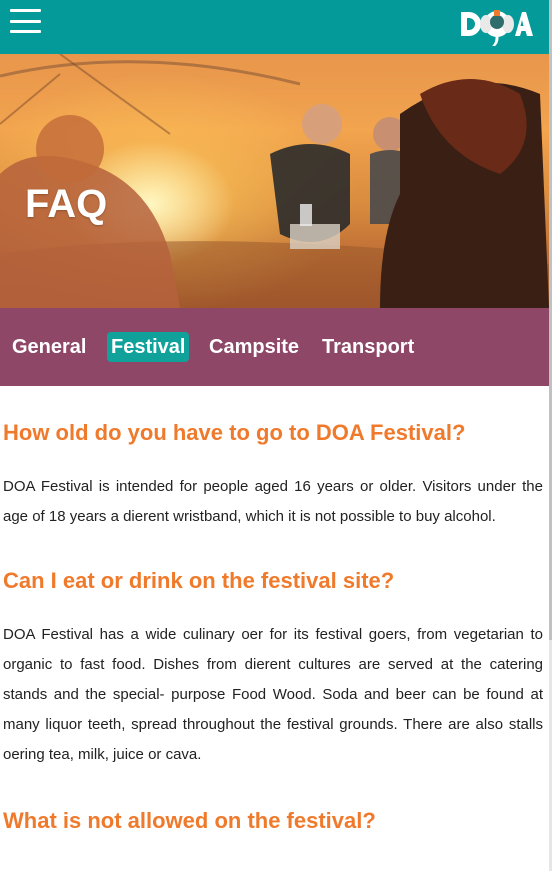 The width and height of the screenshot is (552, 871). Describe the element at coordinates (199, 580) in the screenshot. I see `faq-question: Can I eat or drink on the festival site?` at that location.